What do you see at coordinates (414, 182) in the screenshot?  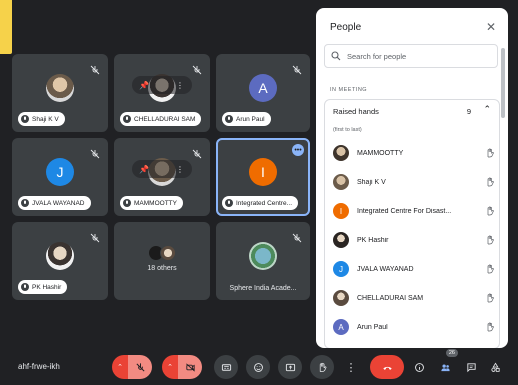 I see `list-item: Shaji K V` at bounding box center [414, 182].